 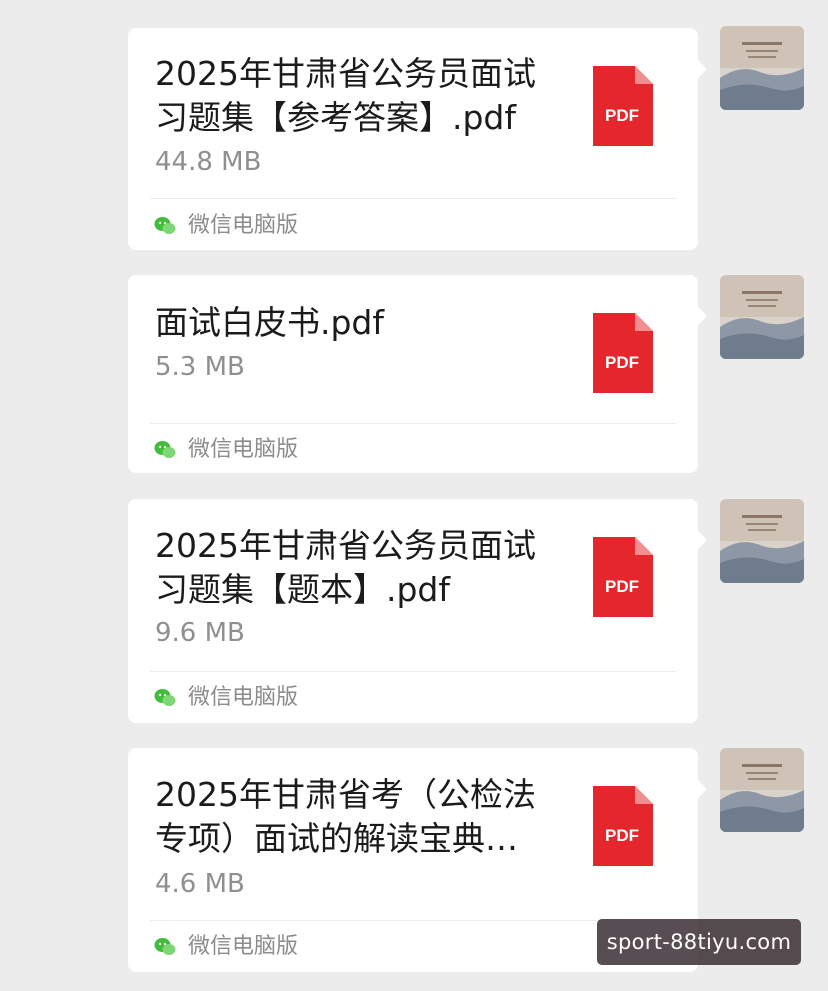 I want to click on watermark-text: sport-88tiyu.com, so click(x=699, y=942).